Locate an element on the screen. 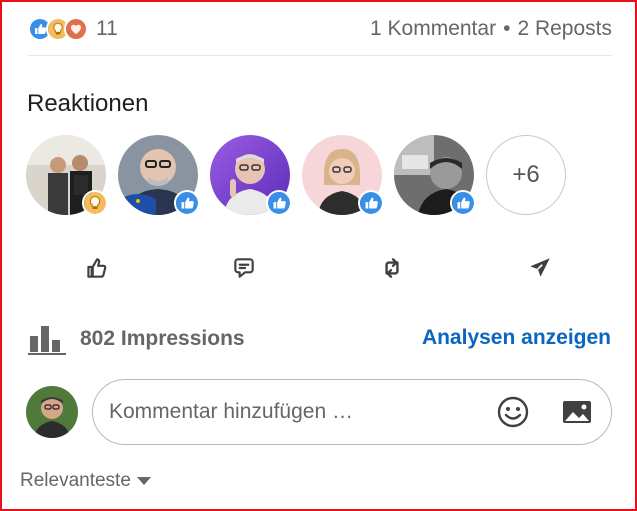 This screenshot has height=511, width=637. image-button is located at coordinates (577, 412).